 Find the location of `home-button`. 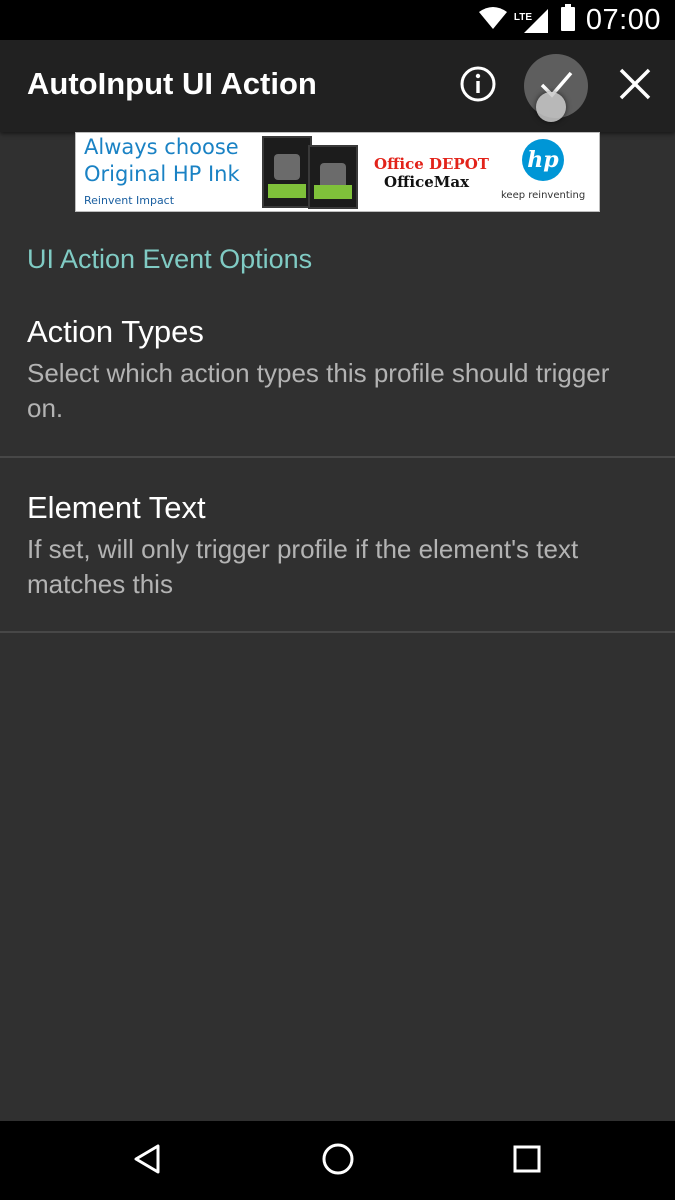

home-button is located at coordinates (338, 1161).